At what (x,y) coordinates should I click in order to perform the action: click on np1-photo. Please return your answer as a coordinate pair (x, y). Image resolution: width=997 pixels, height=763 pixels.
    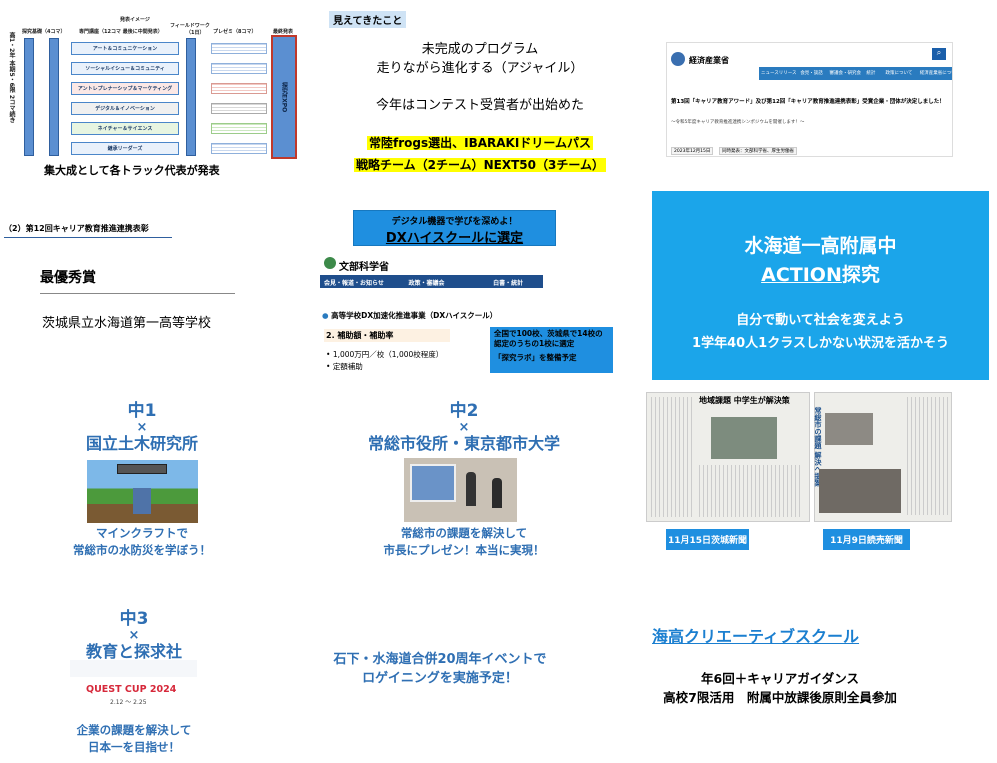
    Looking at the image, I should click on (744, 438).